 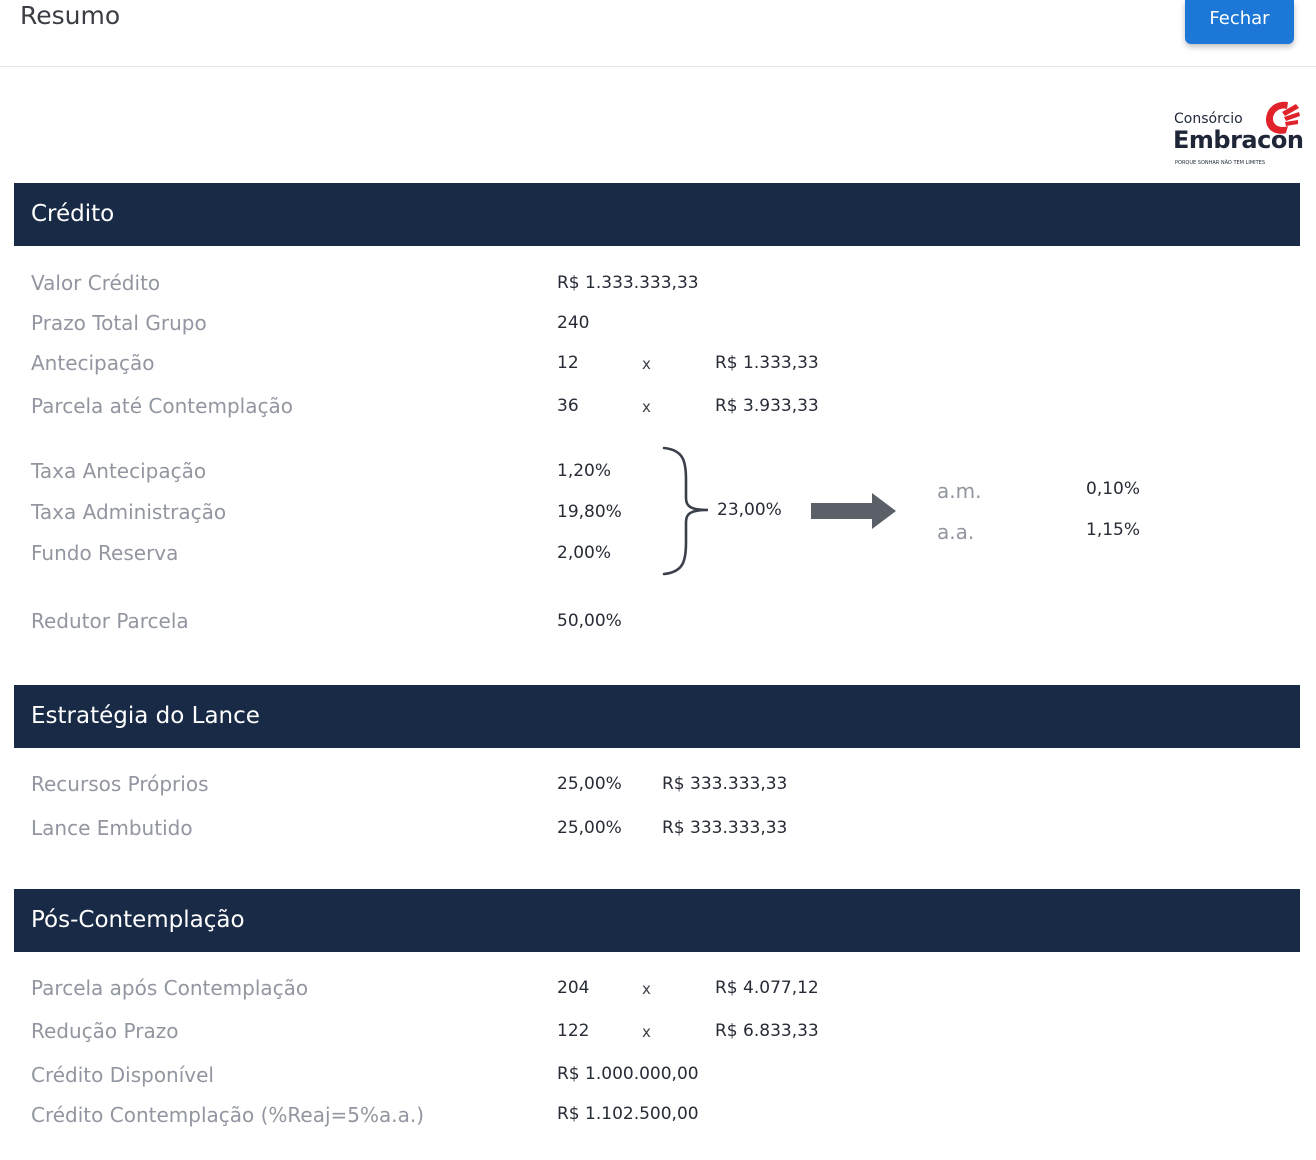 I want to click on redutor-value: 50,00%, so click(x=589, y=621).